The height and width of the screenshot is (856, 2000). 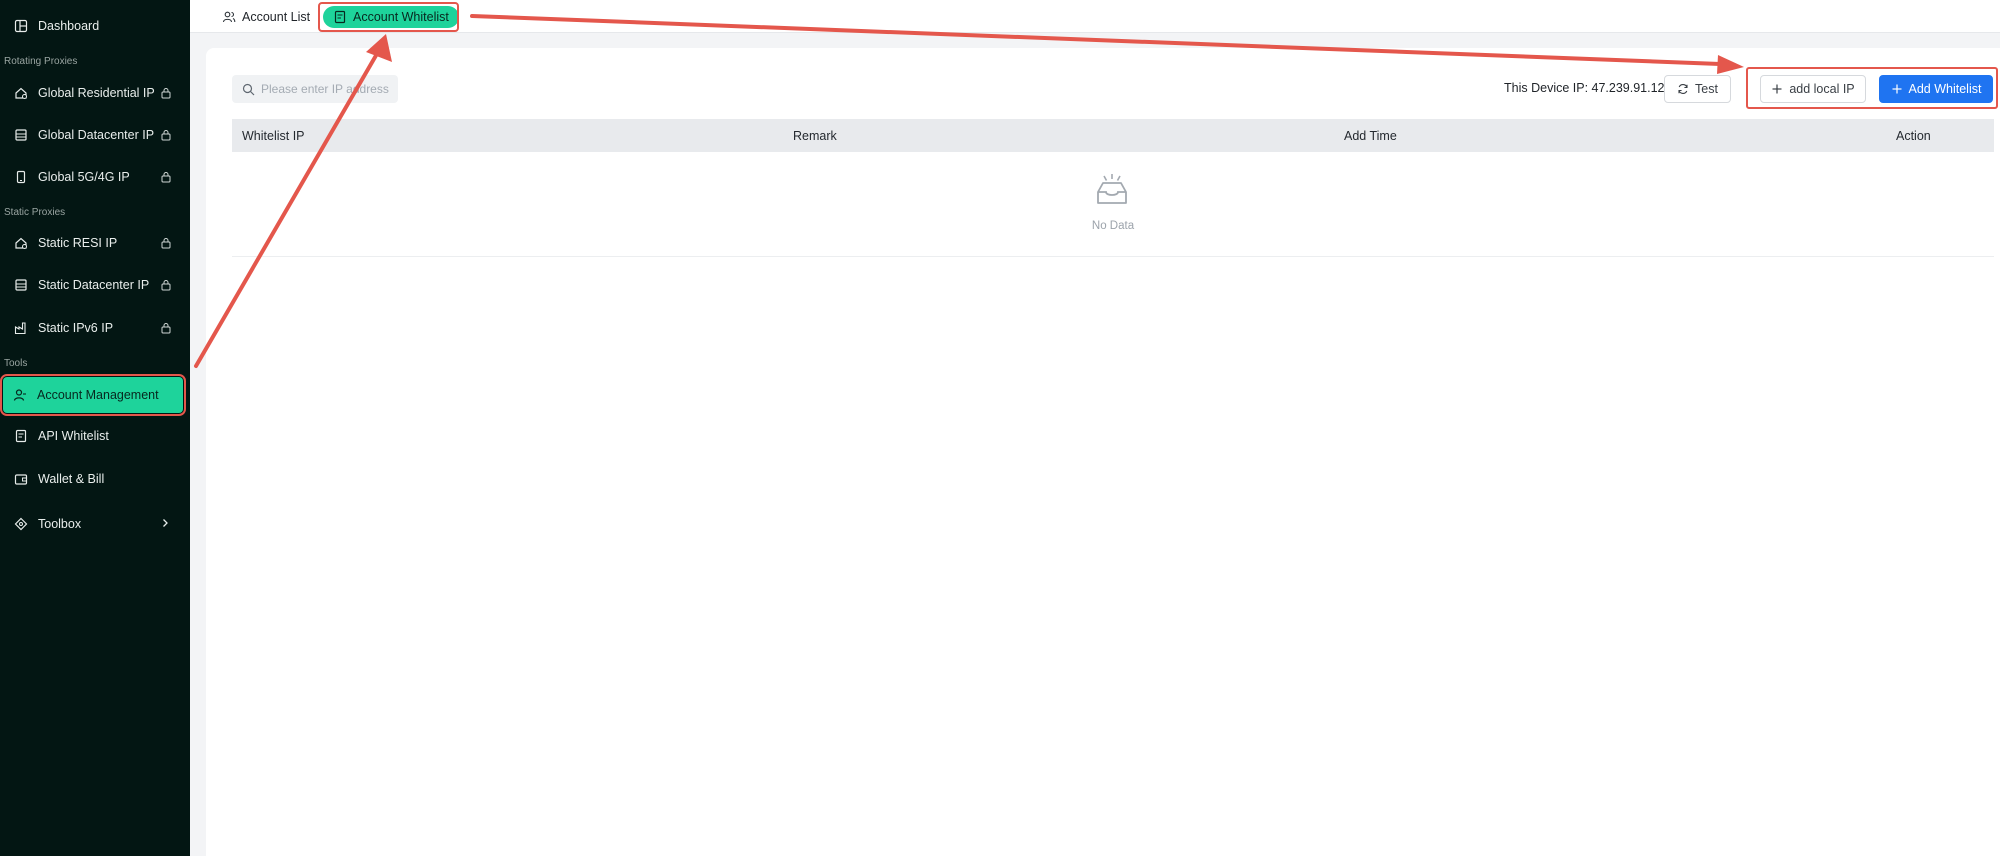 I want to click on sidebar-item-static-datacenter: Static Datacenter IP, so click(x=93, y=285).